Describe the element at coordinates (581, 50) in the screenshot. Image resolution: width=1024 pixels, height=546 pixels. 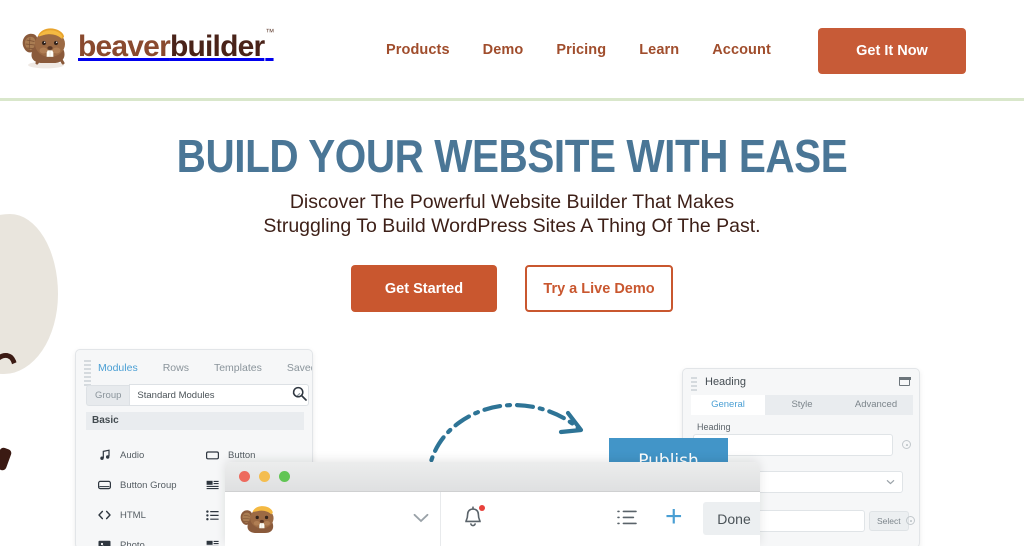
I see `nav-item-pricing: Pricing` at that location.